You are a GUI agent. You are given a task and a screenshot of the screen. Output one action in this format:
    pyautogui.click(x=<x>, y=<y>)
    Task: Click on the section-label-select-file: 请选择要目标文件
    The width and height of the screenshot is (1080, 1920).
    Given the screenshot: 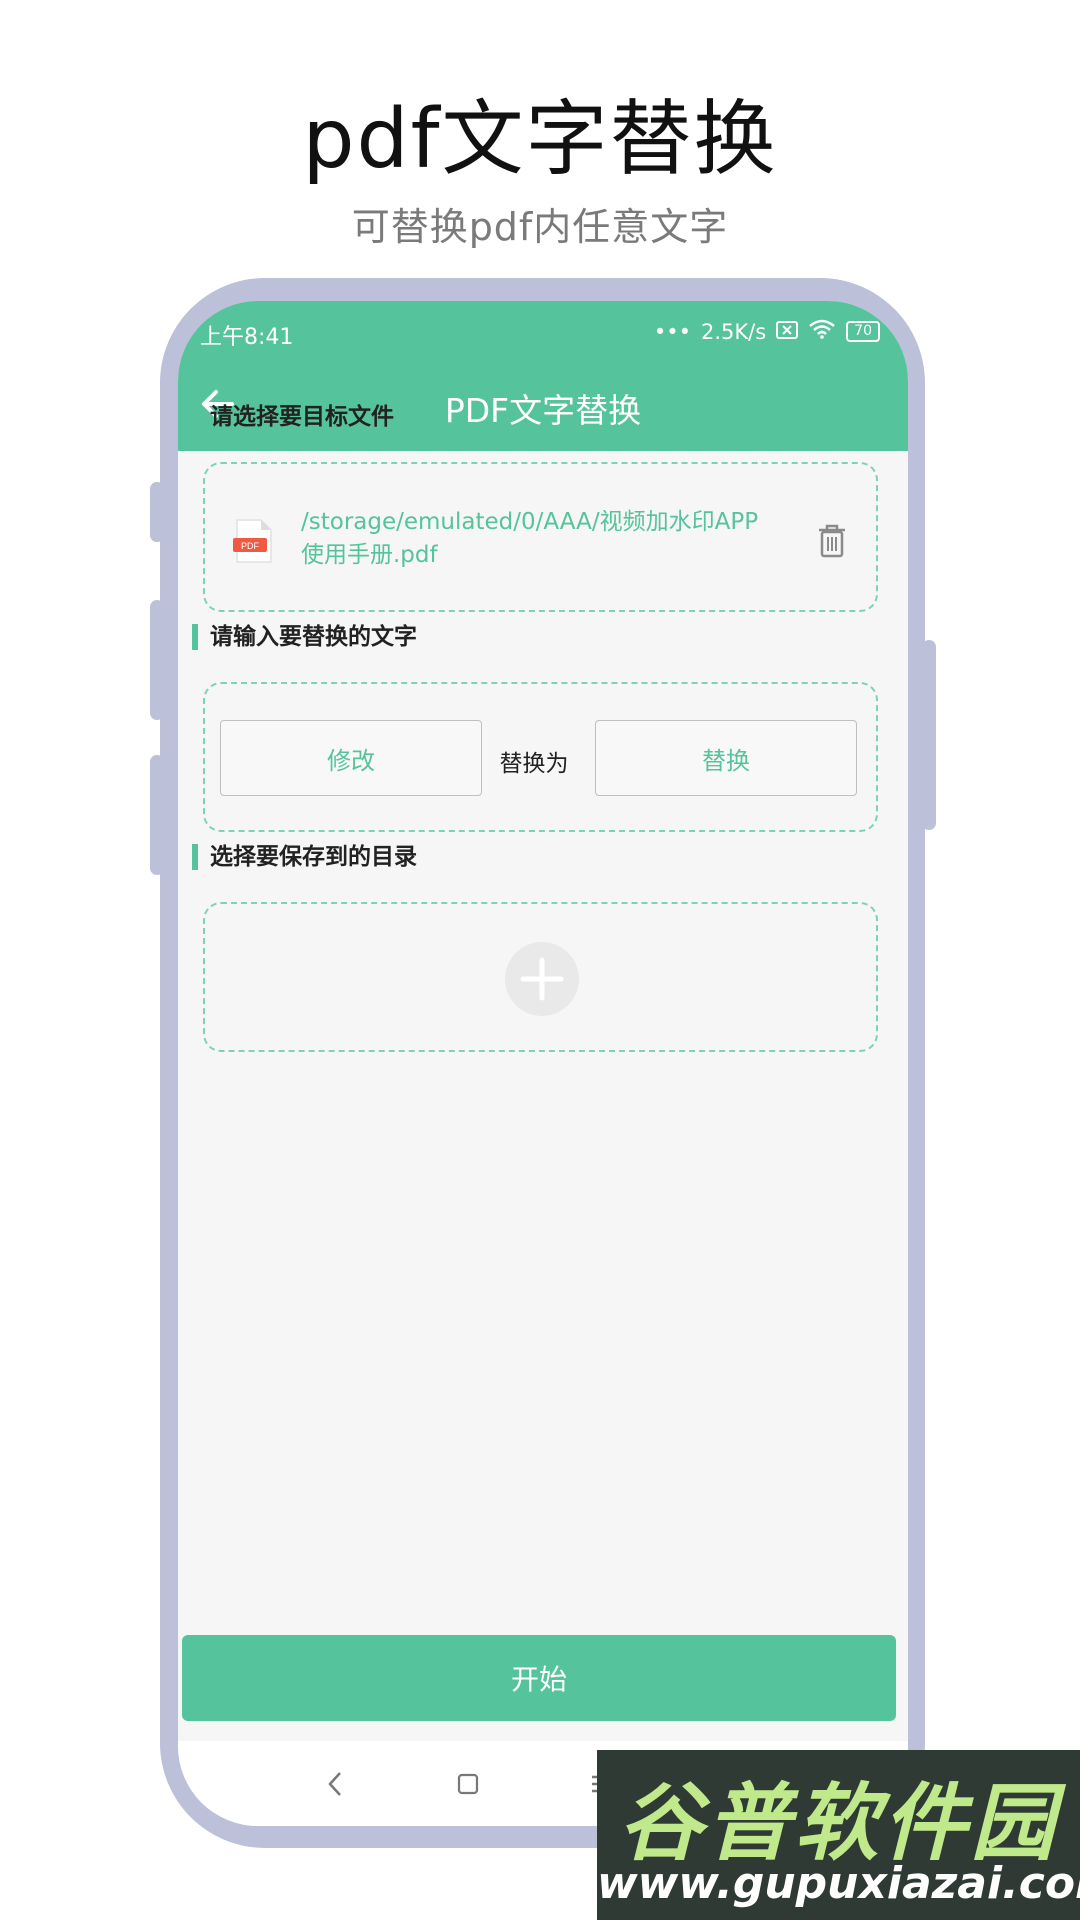 What is the action you would take?
    pyautogui.click(x=293, y=417)
    